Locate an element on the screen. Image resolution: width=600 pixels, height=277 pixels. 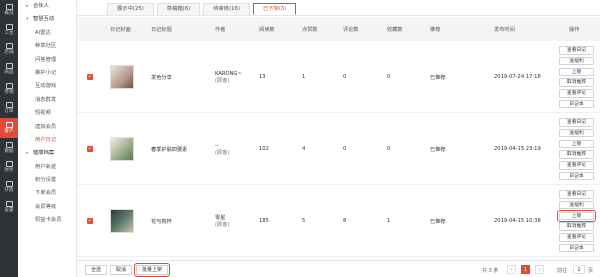
diary-title: 发色分享 is located at coordinates (161, 77).